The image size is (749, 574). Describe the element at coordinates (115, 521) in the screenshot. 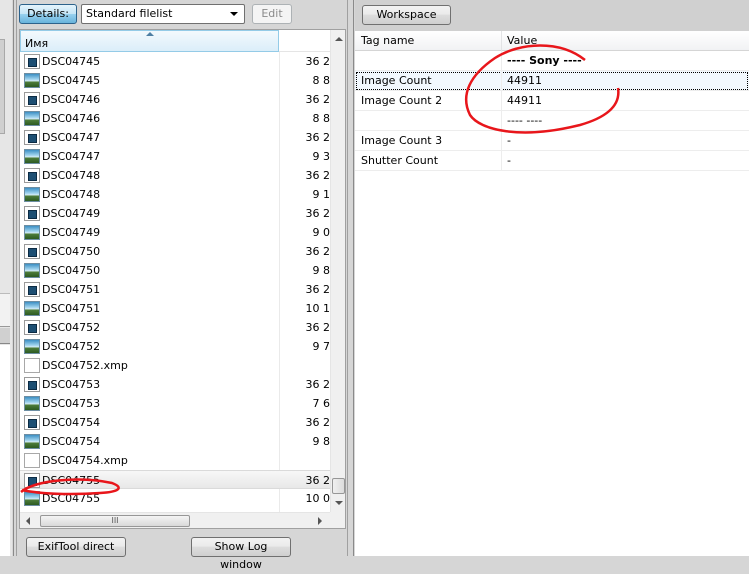

I see `horizontal-scroll-thumb: III` at that location.